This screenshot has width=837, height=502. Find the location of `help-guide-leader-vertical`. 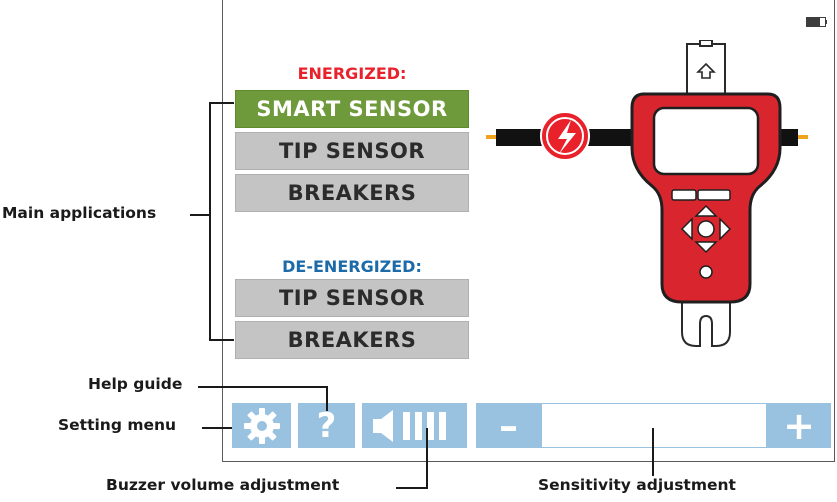

help-guide-leader-vertical is located at coordinates (327, 398).